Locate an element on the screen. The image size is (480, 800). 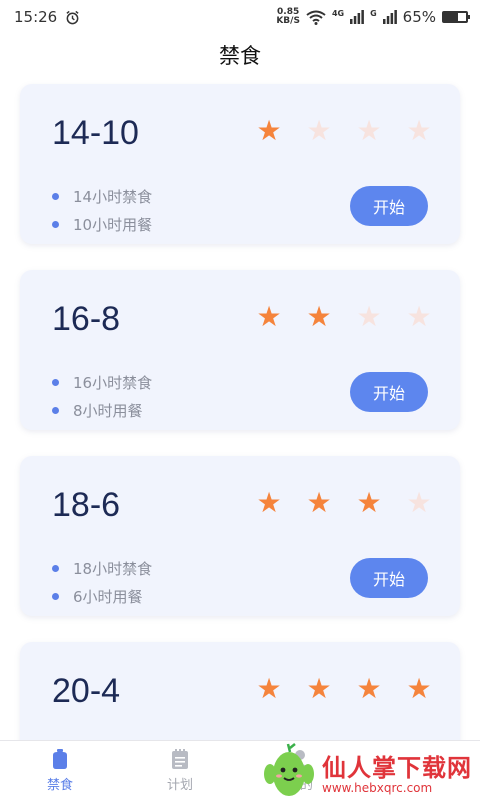
eat-duration: 6小时用餐 is located at coordinates (102, 596).